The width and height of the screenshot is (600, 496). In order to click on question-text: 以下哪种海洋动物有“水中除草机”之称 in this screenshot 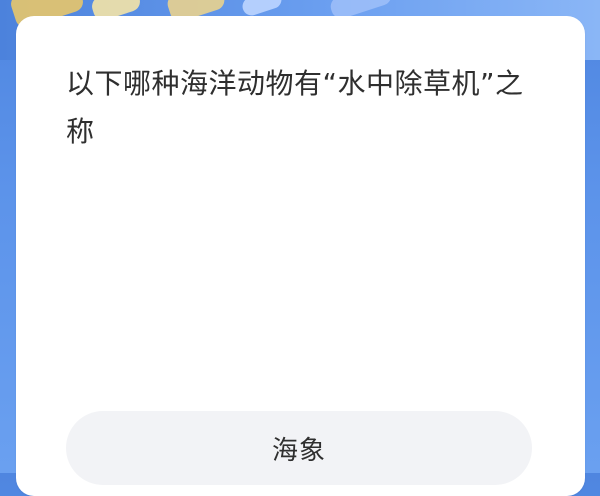, I will do `click(295, 107)`.